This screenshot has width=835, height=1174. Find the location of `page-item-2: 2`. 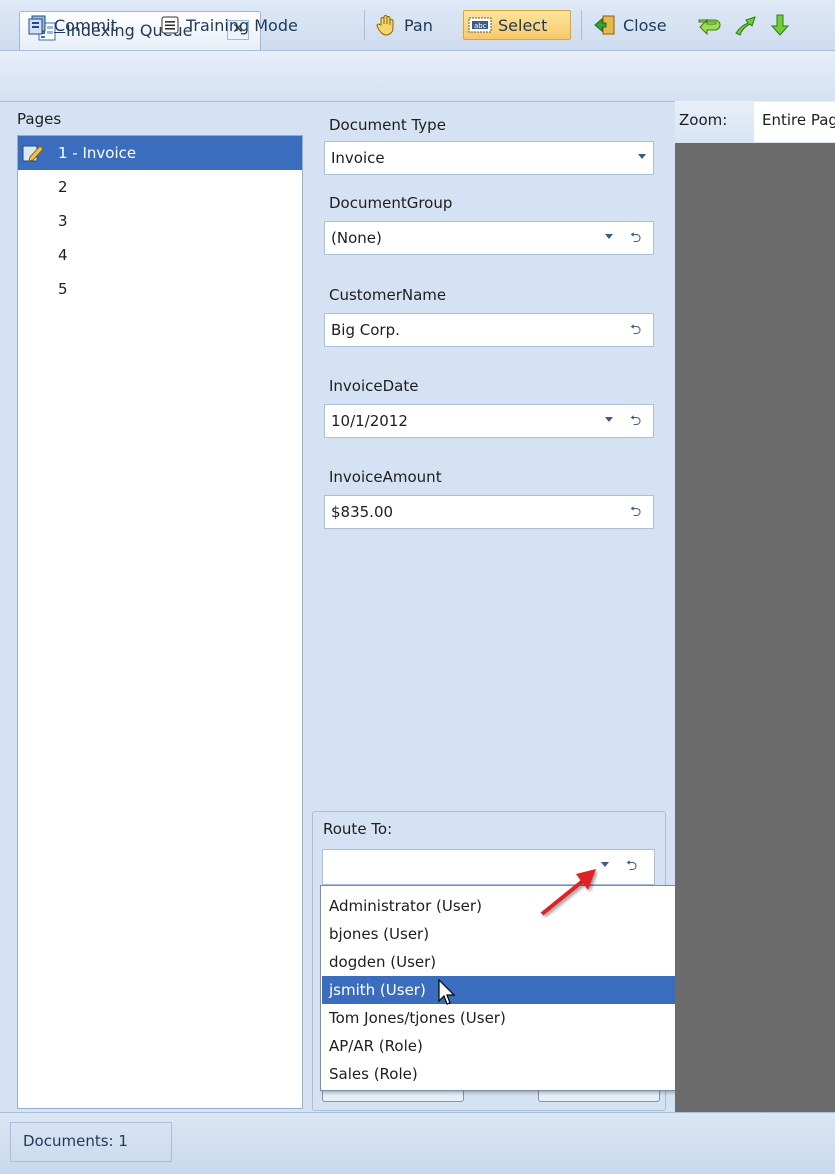

page-item-2: 2 is located at coordinates (160, 187).